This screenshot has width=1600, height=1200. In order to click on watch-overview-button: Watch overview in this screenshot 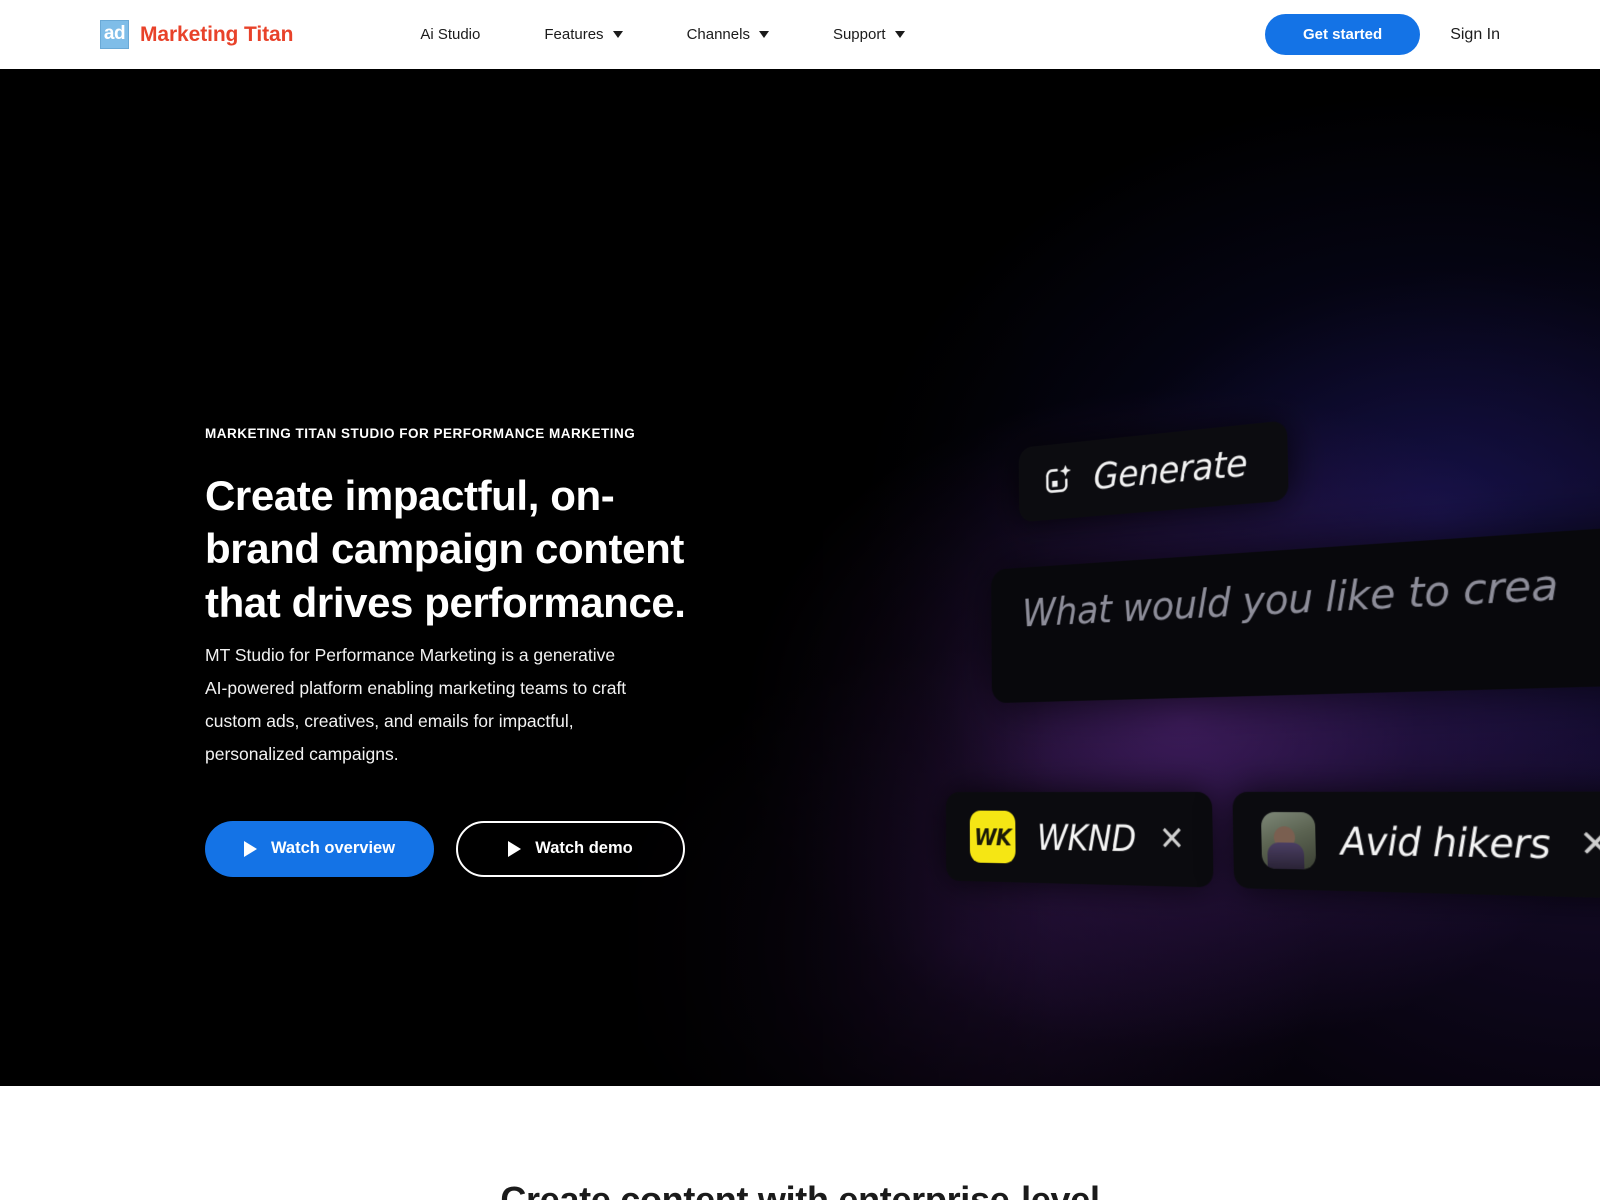, I will do `click(319, 848)`.